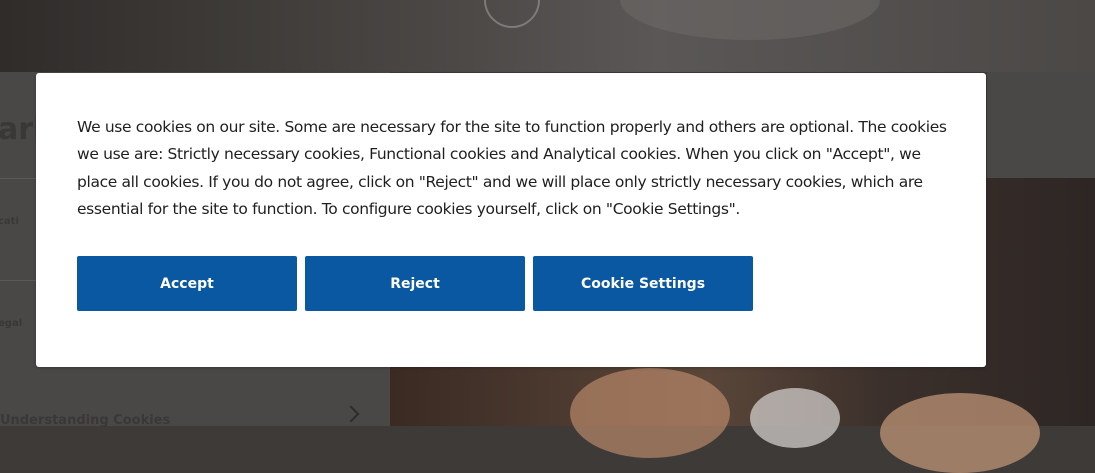 Image resolution: width=1095 pixels, height=473 pixels. Describe the element at coordinates (750, 20) in the screenshot. I see `background-hero-highlight` at that location.